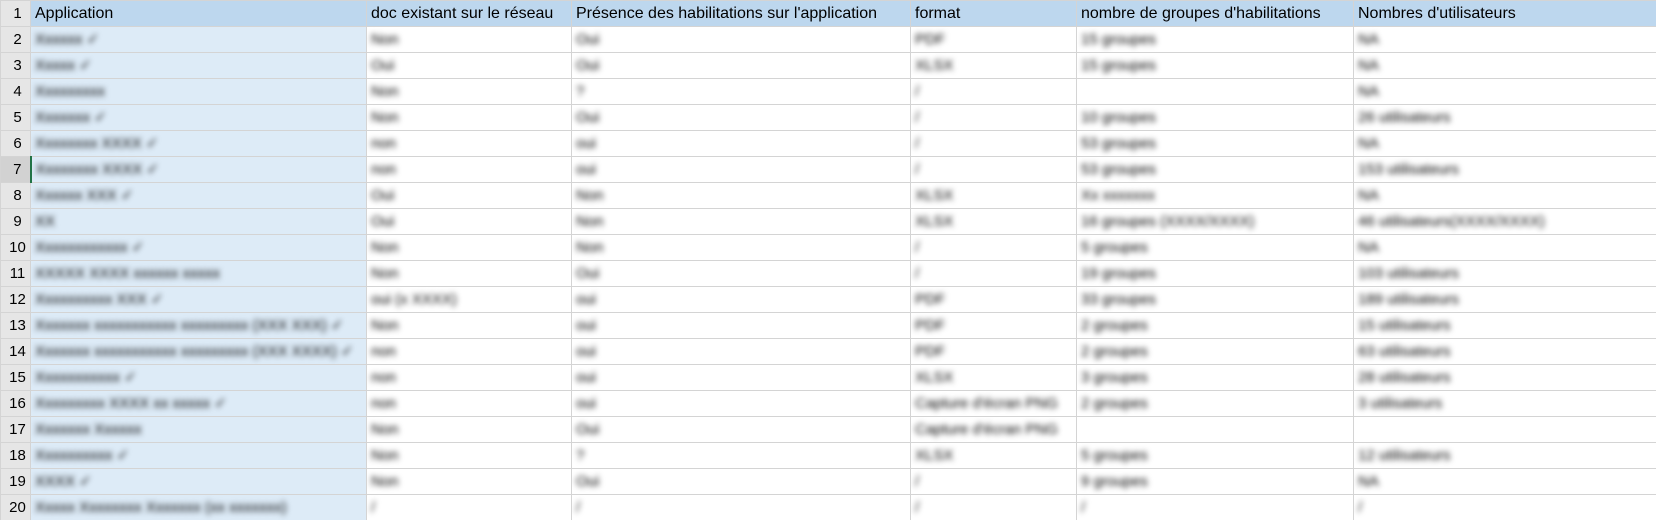 This screenshot has width=1656, height=520. I want to click on row-header-number: 11, so click(15, 273).